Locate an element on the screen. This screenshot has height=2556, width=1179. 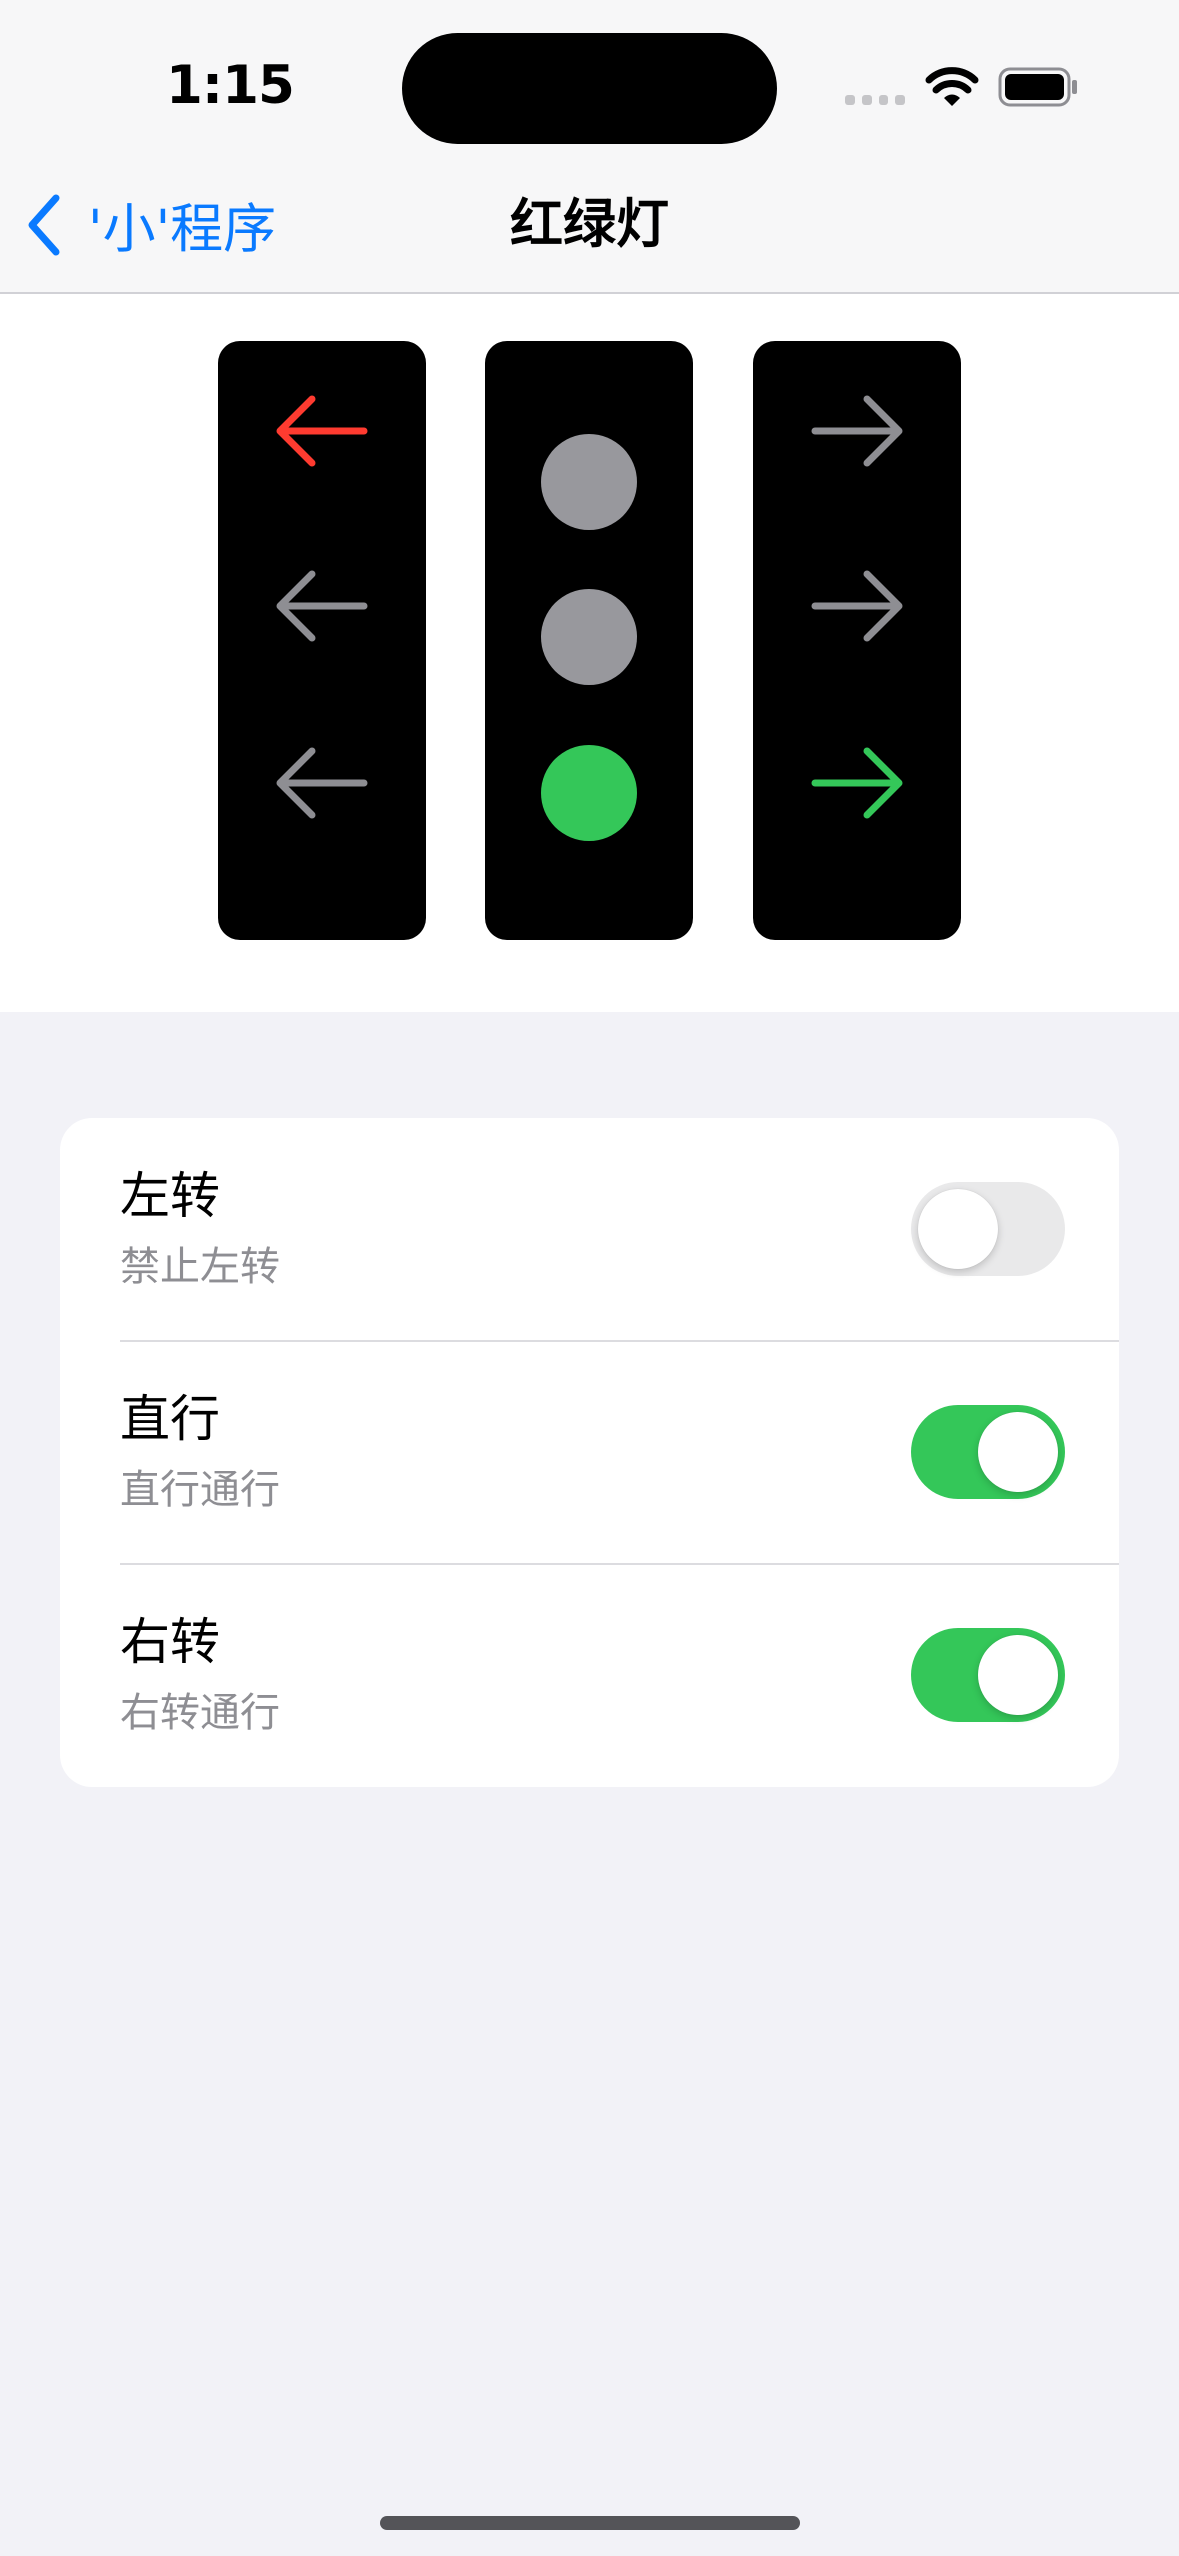
dynamic-island is located at coordinates (589, 88).